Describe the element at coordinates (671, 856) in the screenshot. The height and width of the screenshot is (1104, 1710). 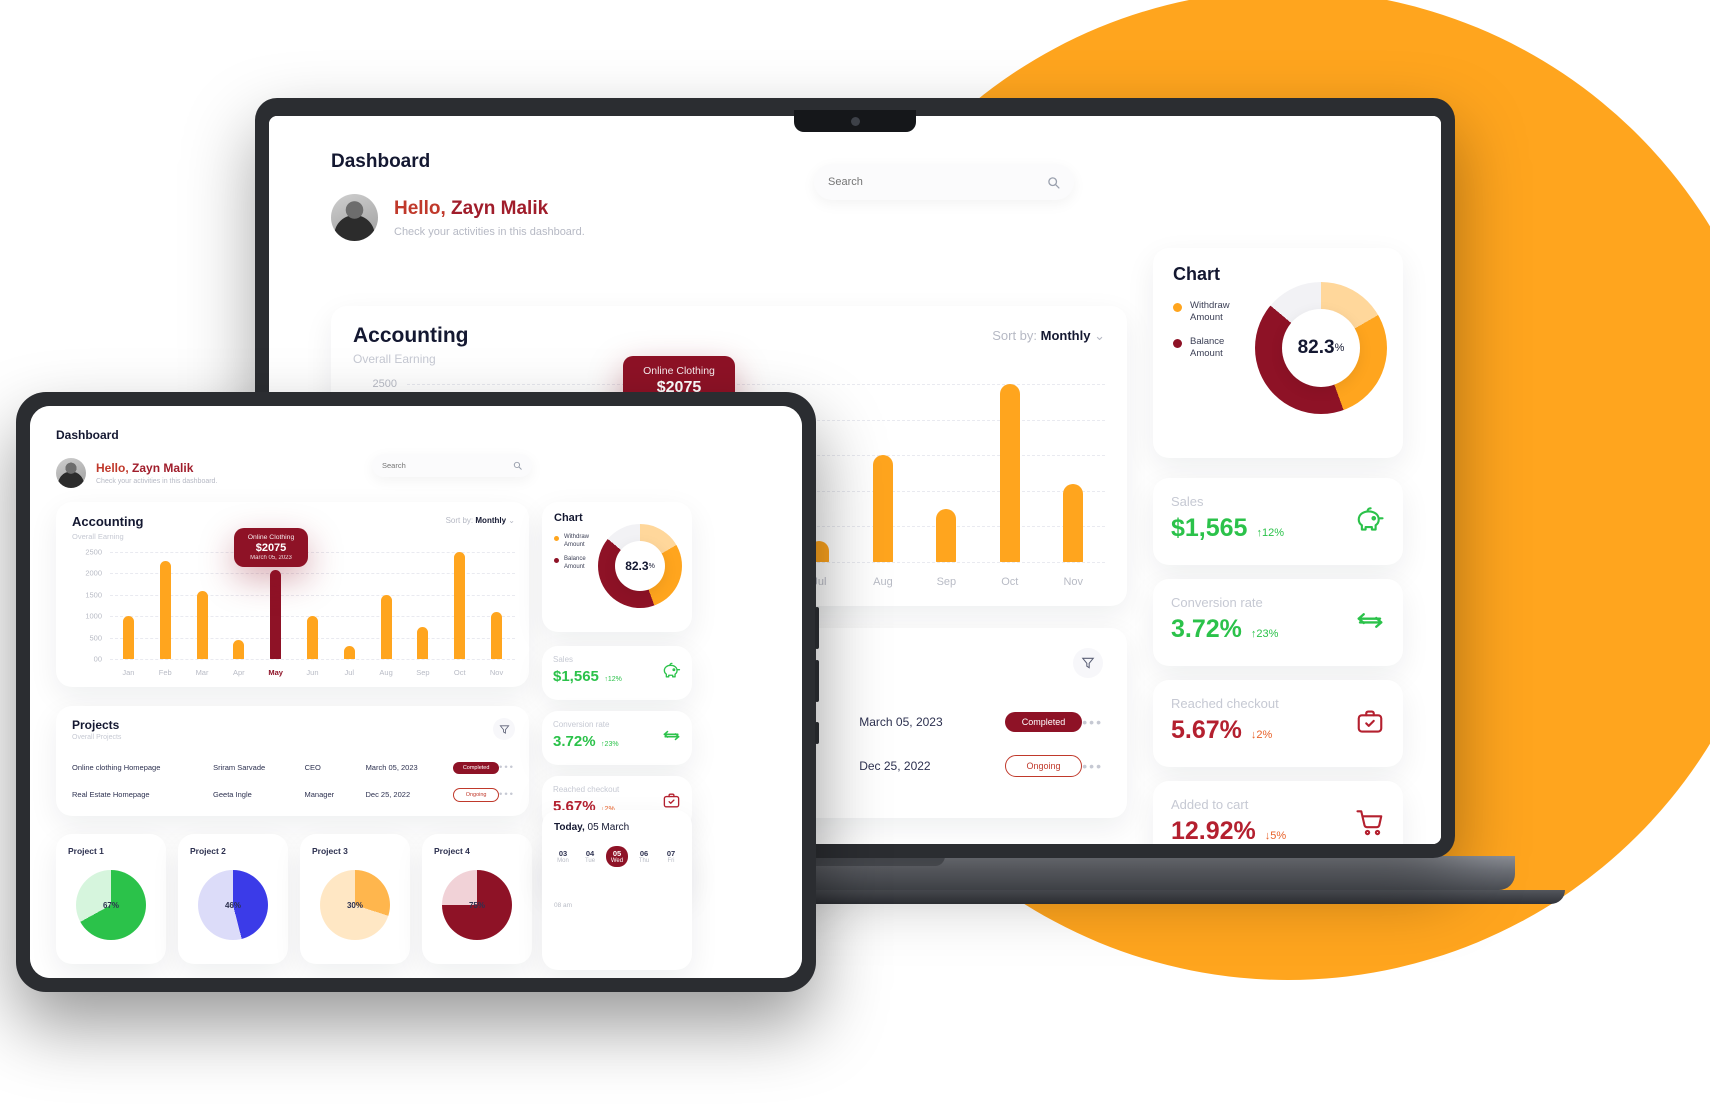
I see `calendar-day: 07 Fri` at that location.